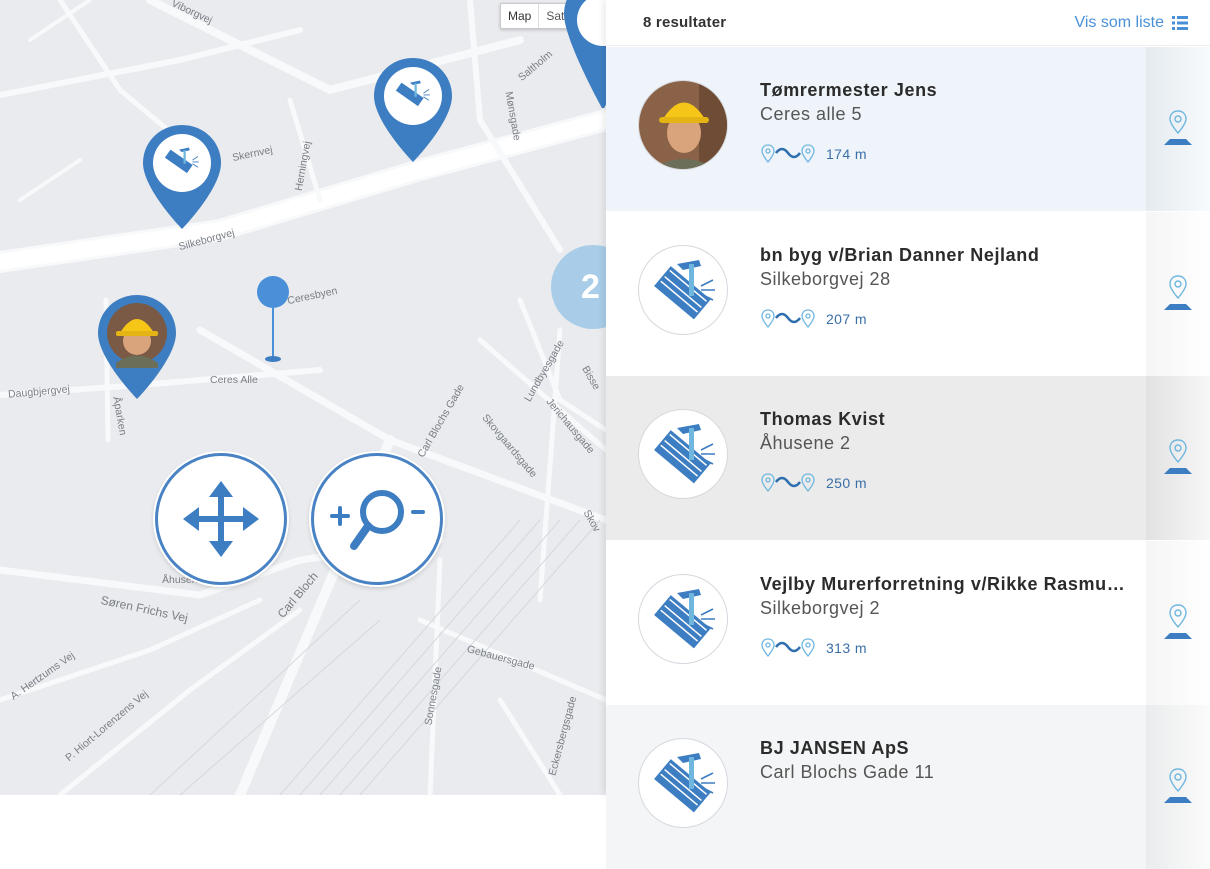  I want to click on result-distance-value: 207 m, so click(846, 318).